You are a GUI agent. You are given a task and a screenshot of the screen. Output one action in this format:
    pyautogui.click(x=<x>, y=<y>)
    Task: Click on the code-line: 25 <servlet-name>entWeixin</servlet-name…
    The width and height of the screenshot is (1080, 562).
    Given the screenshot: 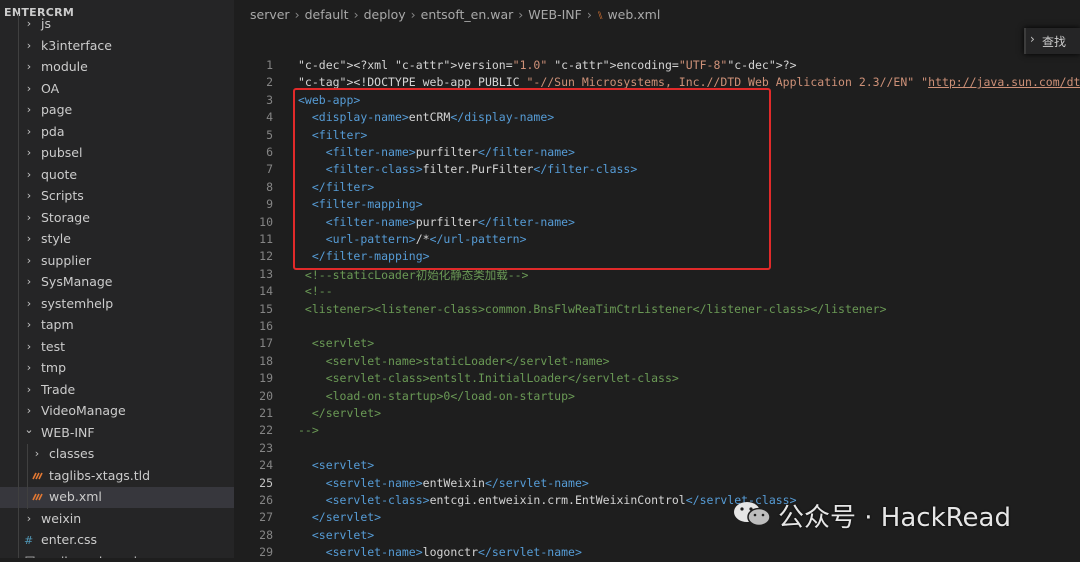 What is the action you would take?
    pyautogui.click(x=657, y=484)
    